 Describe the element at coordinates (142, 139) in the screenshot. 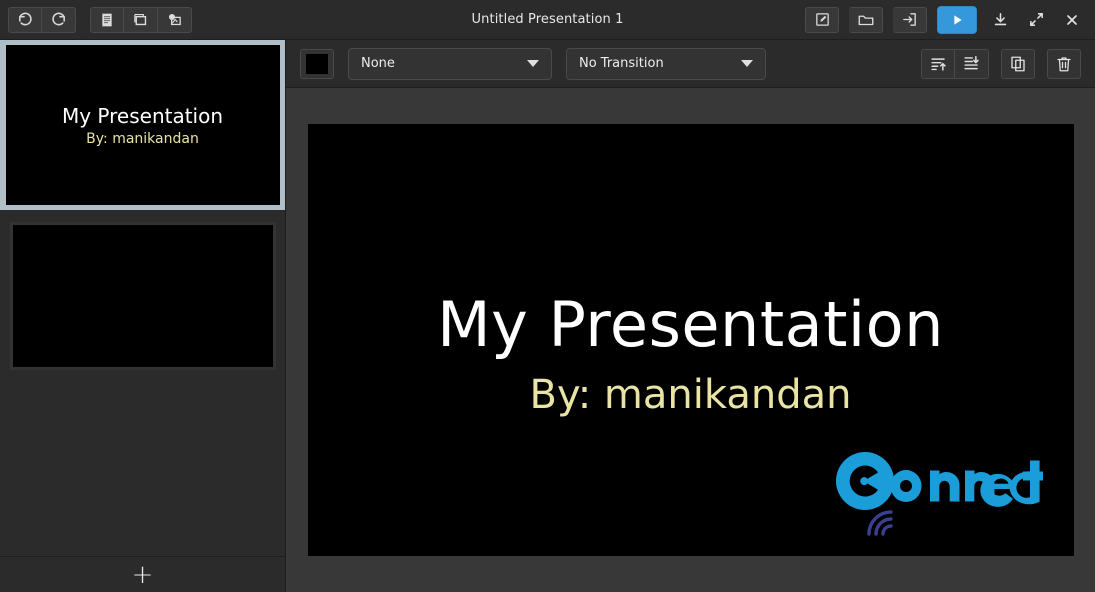

I see `slide-thumbnail-1-subtitle: By: manikandan` at that location.